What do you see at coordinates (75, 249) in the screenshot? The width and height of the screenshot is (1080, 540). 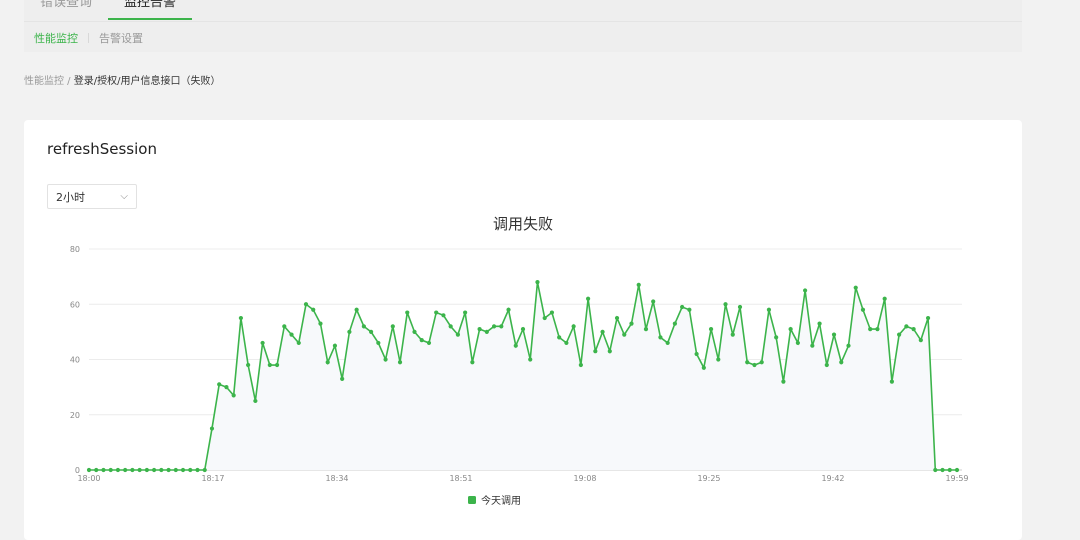 I see `y-tick-label: 80` at bounding box center [75, 249].